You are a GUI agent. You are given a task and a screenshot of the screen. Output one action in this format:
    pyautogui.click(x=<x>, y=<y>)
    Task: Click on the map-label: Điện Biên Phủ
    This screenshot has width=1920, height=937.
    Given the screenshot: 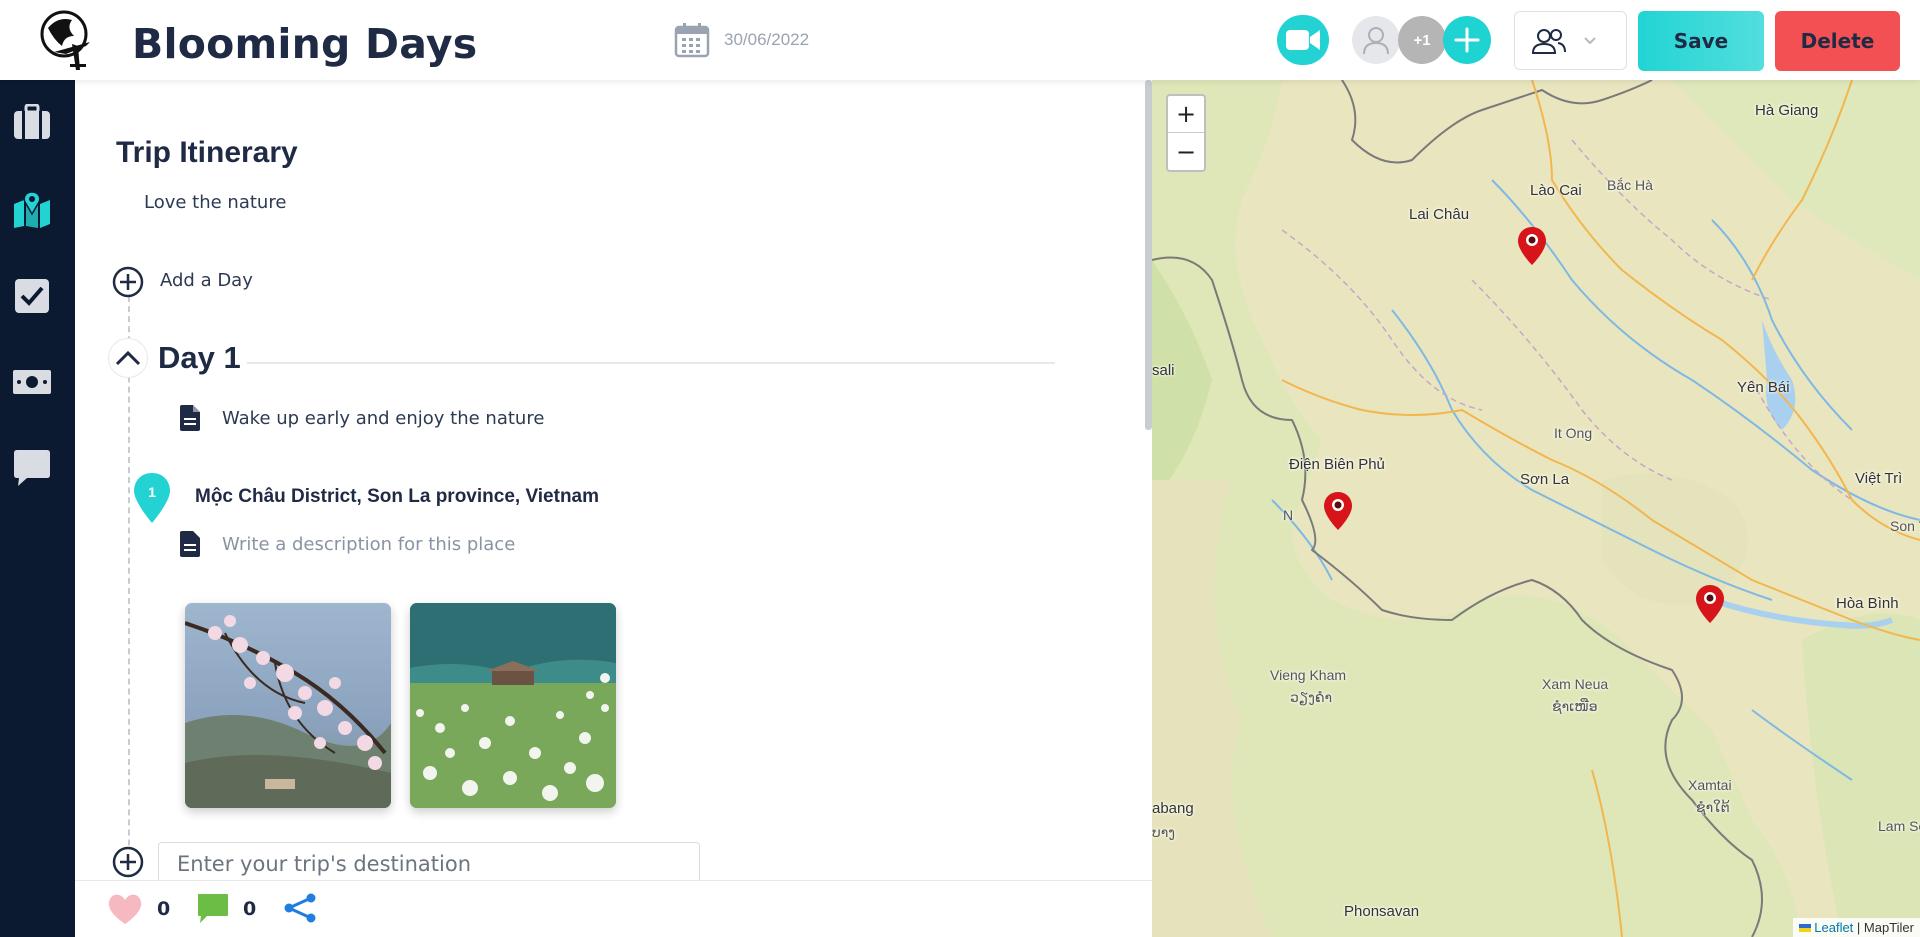 What is the action you would take?
    pyautogui.click(x=1337, y=464)
    